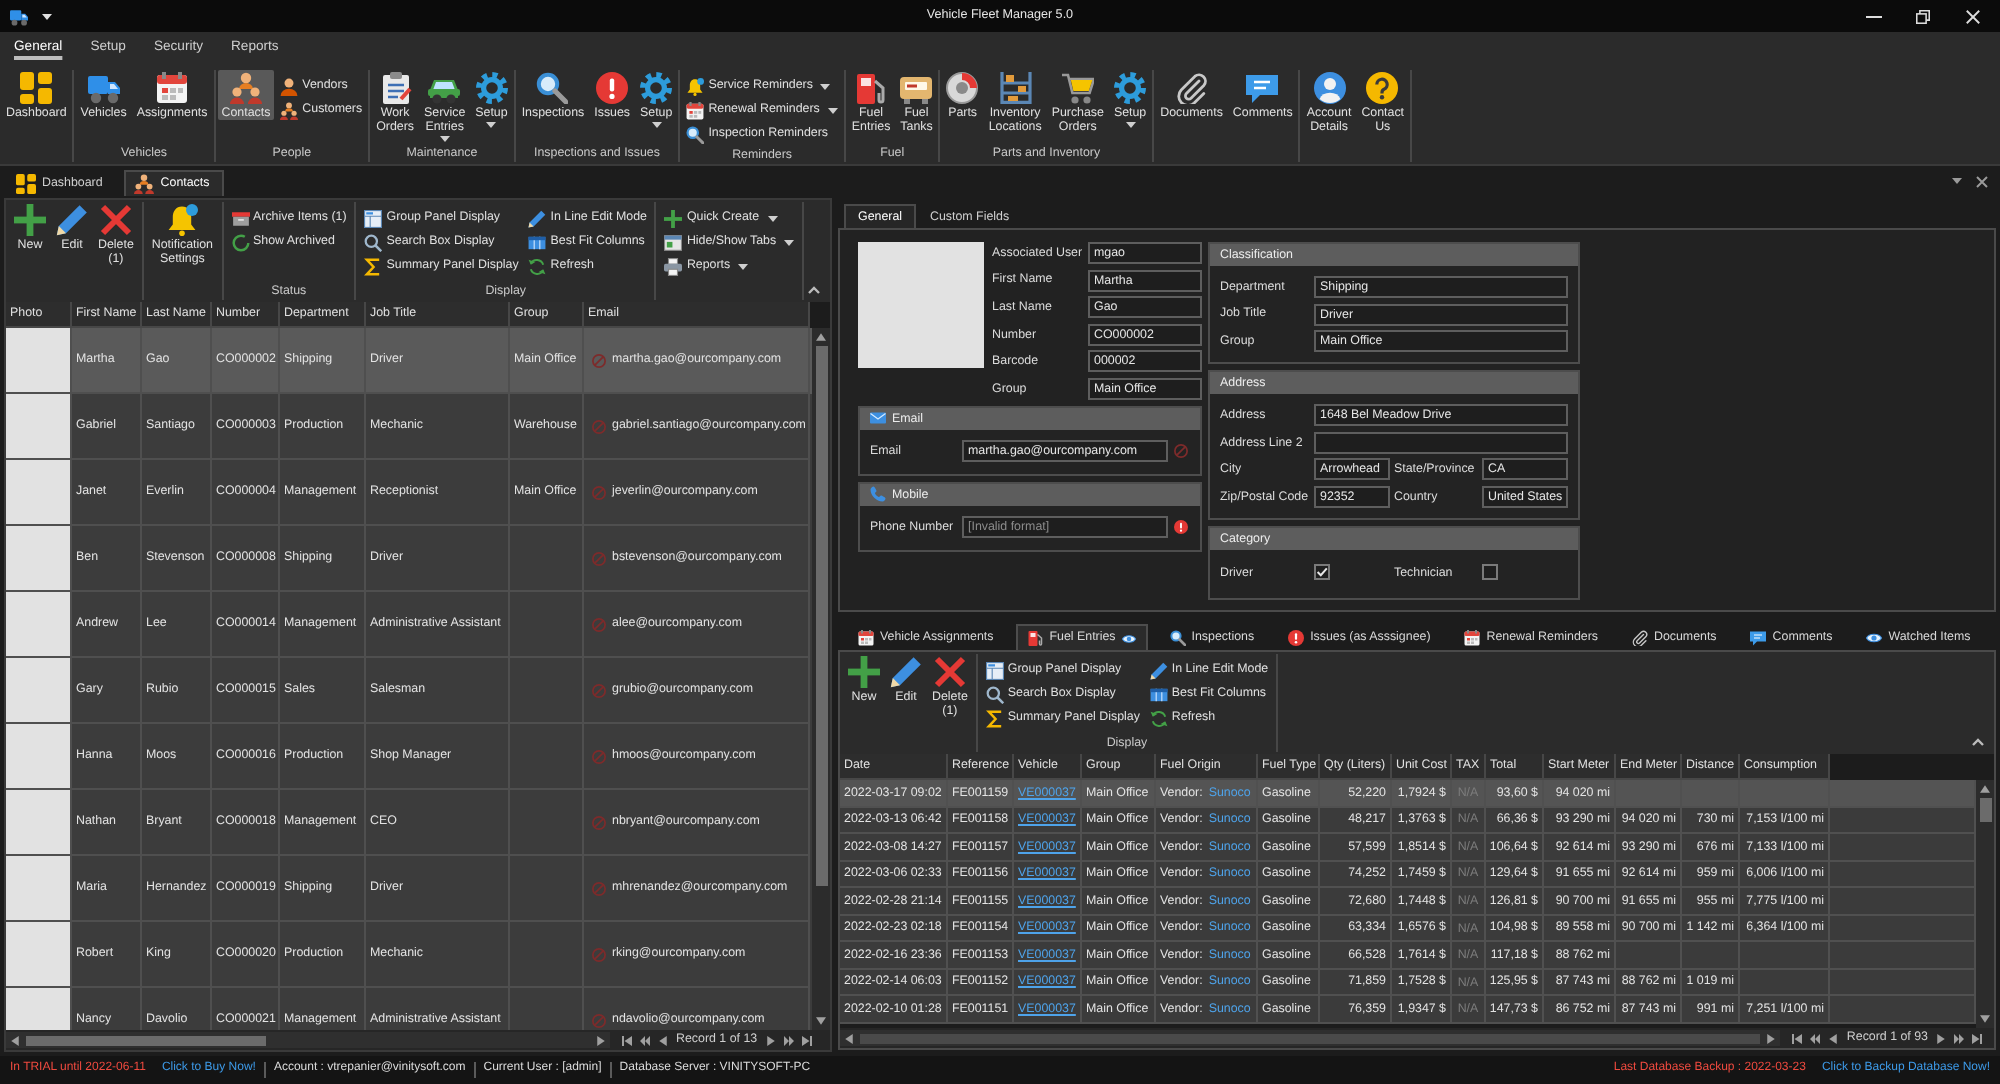 The image size is (2000, 1084). Describe the element at coordinates (673, 266) in the screenshot. I see `printer-icon` at that location.